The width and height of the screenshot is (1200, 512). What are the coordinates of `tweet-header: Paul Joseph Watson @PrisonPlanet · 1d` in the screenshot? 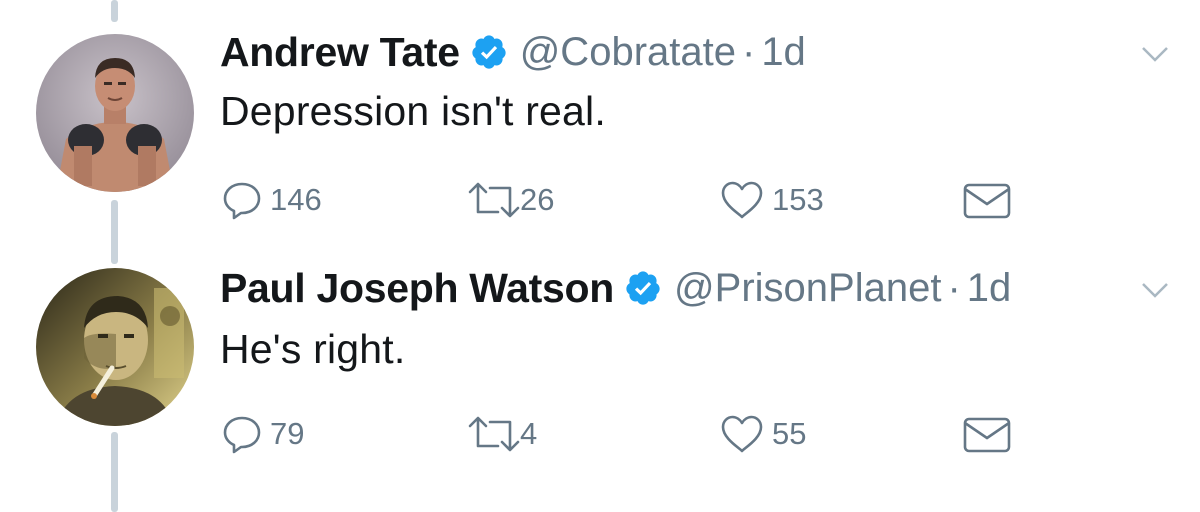 It's located at (615, 288).